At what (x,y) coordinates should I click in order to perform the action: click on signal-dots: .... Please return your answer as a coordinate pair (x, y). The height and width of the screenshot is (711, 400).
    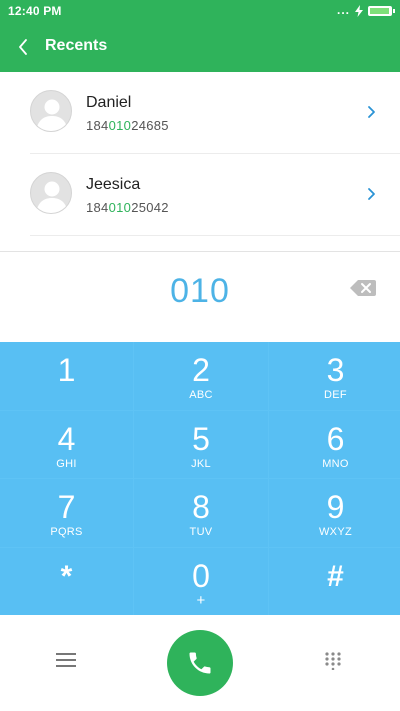
    Looking at the image, I should click on (343, 10).